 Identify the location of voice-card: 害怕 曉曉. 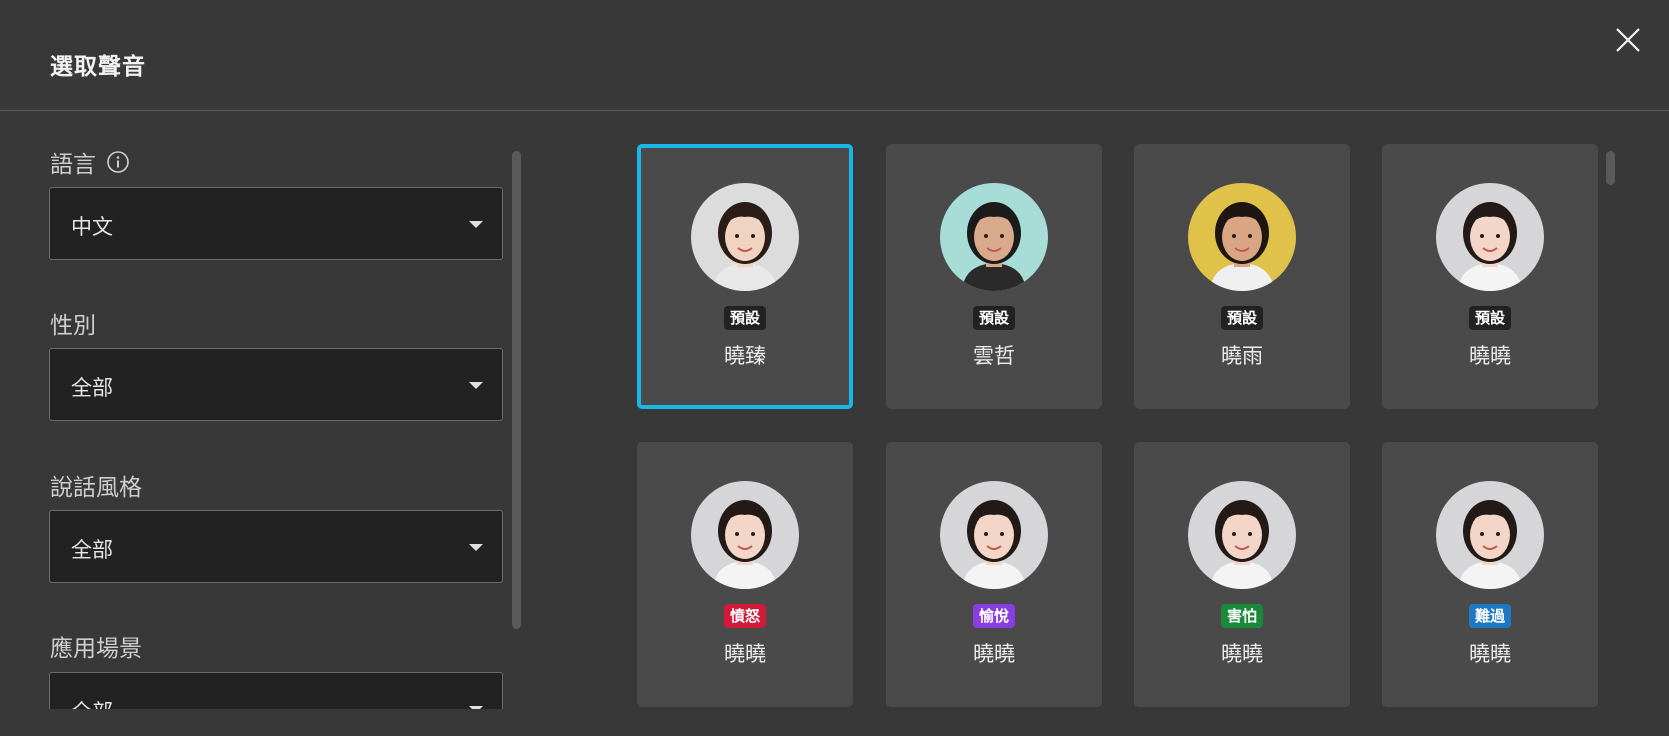
(1242, 574).